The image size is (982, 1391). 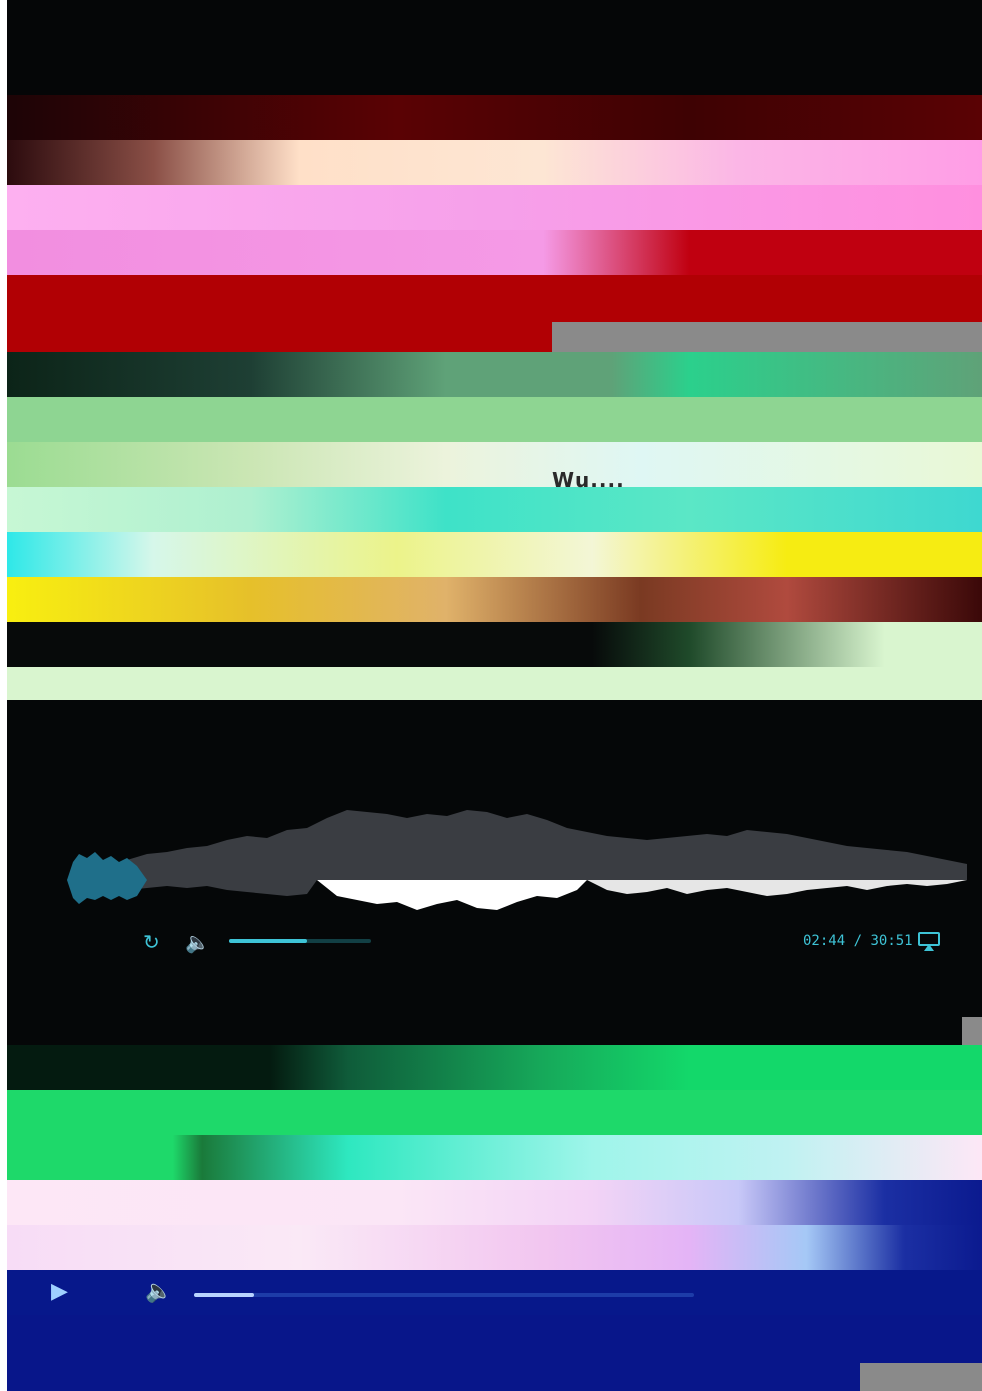 I want to click on artwork-band-skin, so click(x=494, y=162).